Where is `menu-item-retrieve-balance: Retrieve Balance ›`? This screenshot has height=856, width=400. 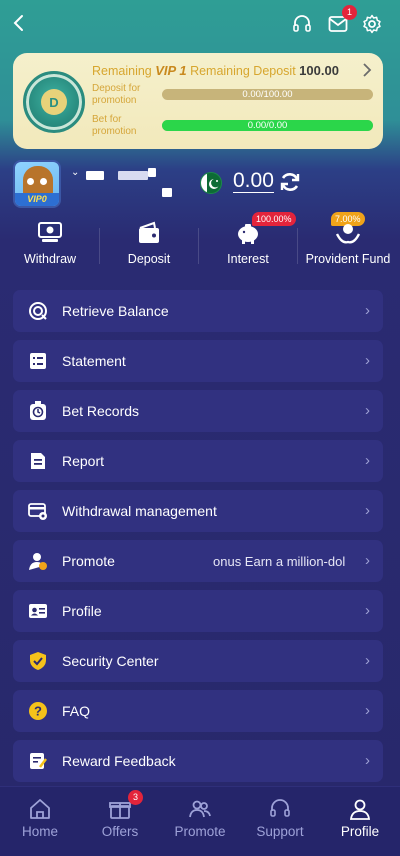 menu-item-retrieve-balance: Retrieve Balance › is located at coordinates (198, 311).